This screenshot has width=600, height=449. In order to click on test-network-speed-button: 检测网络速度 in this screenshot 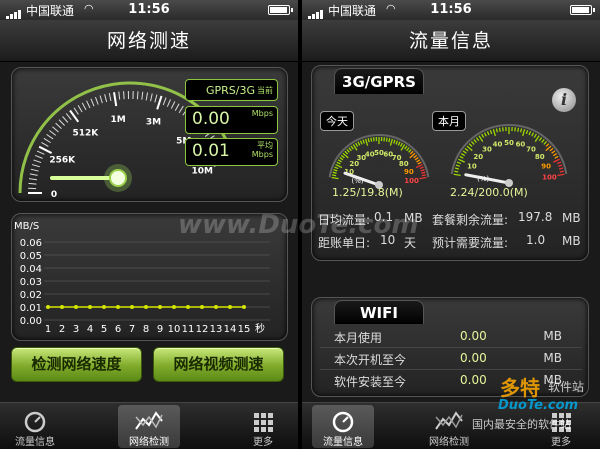, I will do `click(76, 364)`.